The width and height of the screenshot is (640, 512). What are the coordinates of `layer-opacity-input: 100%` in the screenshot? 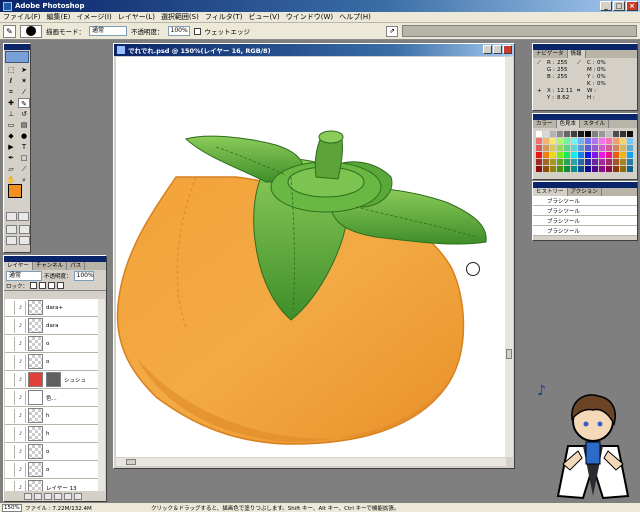 It's located at (83, 275).